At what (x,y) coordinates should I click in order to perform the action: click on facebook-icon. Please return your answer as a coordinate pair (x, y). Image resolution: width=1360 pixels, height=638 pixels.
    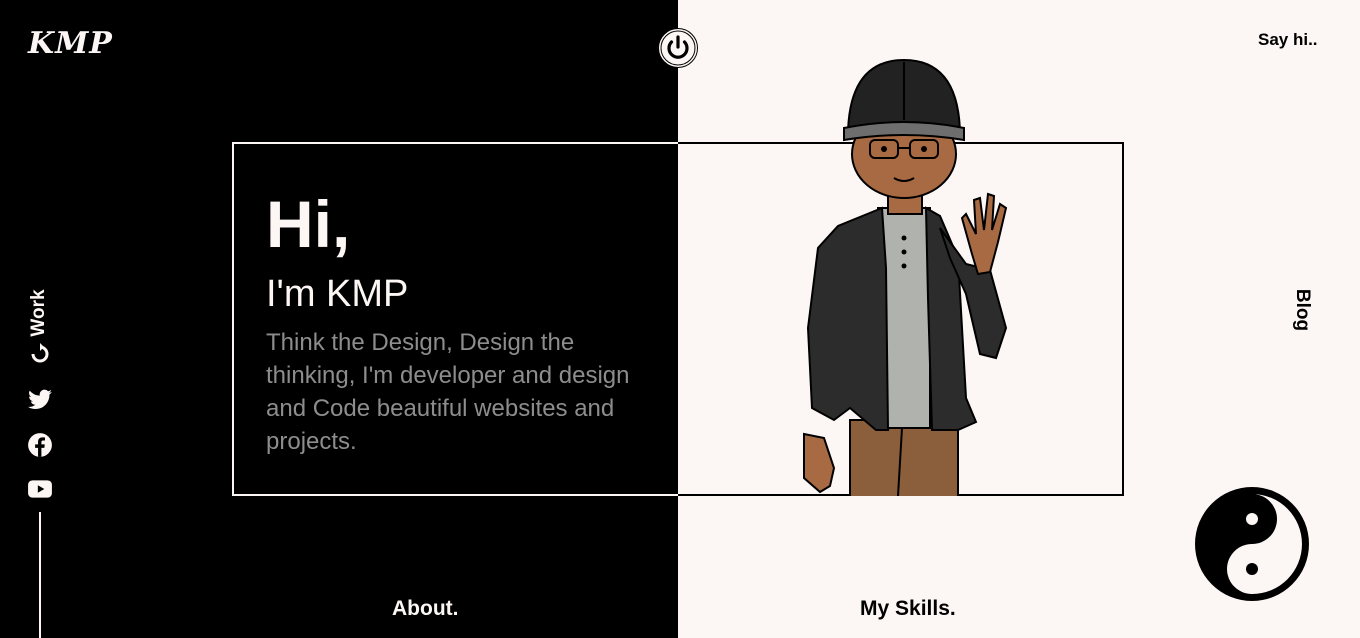
    Looking at the image, I should click on (40, 445).